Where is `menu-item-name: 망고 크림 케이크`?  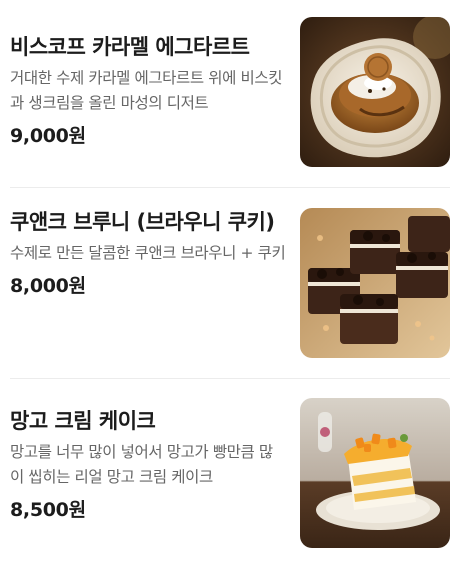
menu-item-name: 망고 크림 케이크 is located at coordinates (83, 421).